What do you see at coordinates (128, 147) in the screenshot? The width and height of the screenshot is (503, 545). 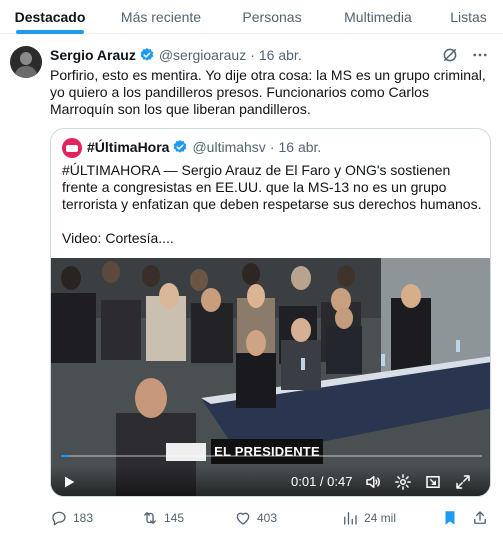 I see `quote-author-name: #ÚltimaHora` at bounding box center [128, 147].